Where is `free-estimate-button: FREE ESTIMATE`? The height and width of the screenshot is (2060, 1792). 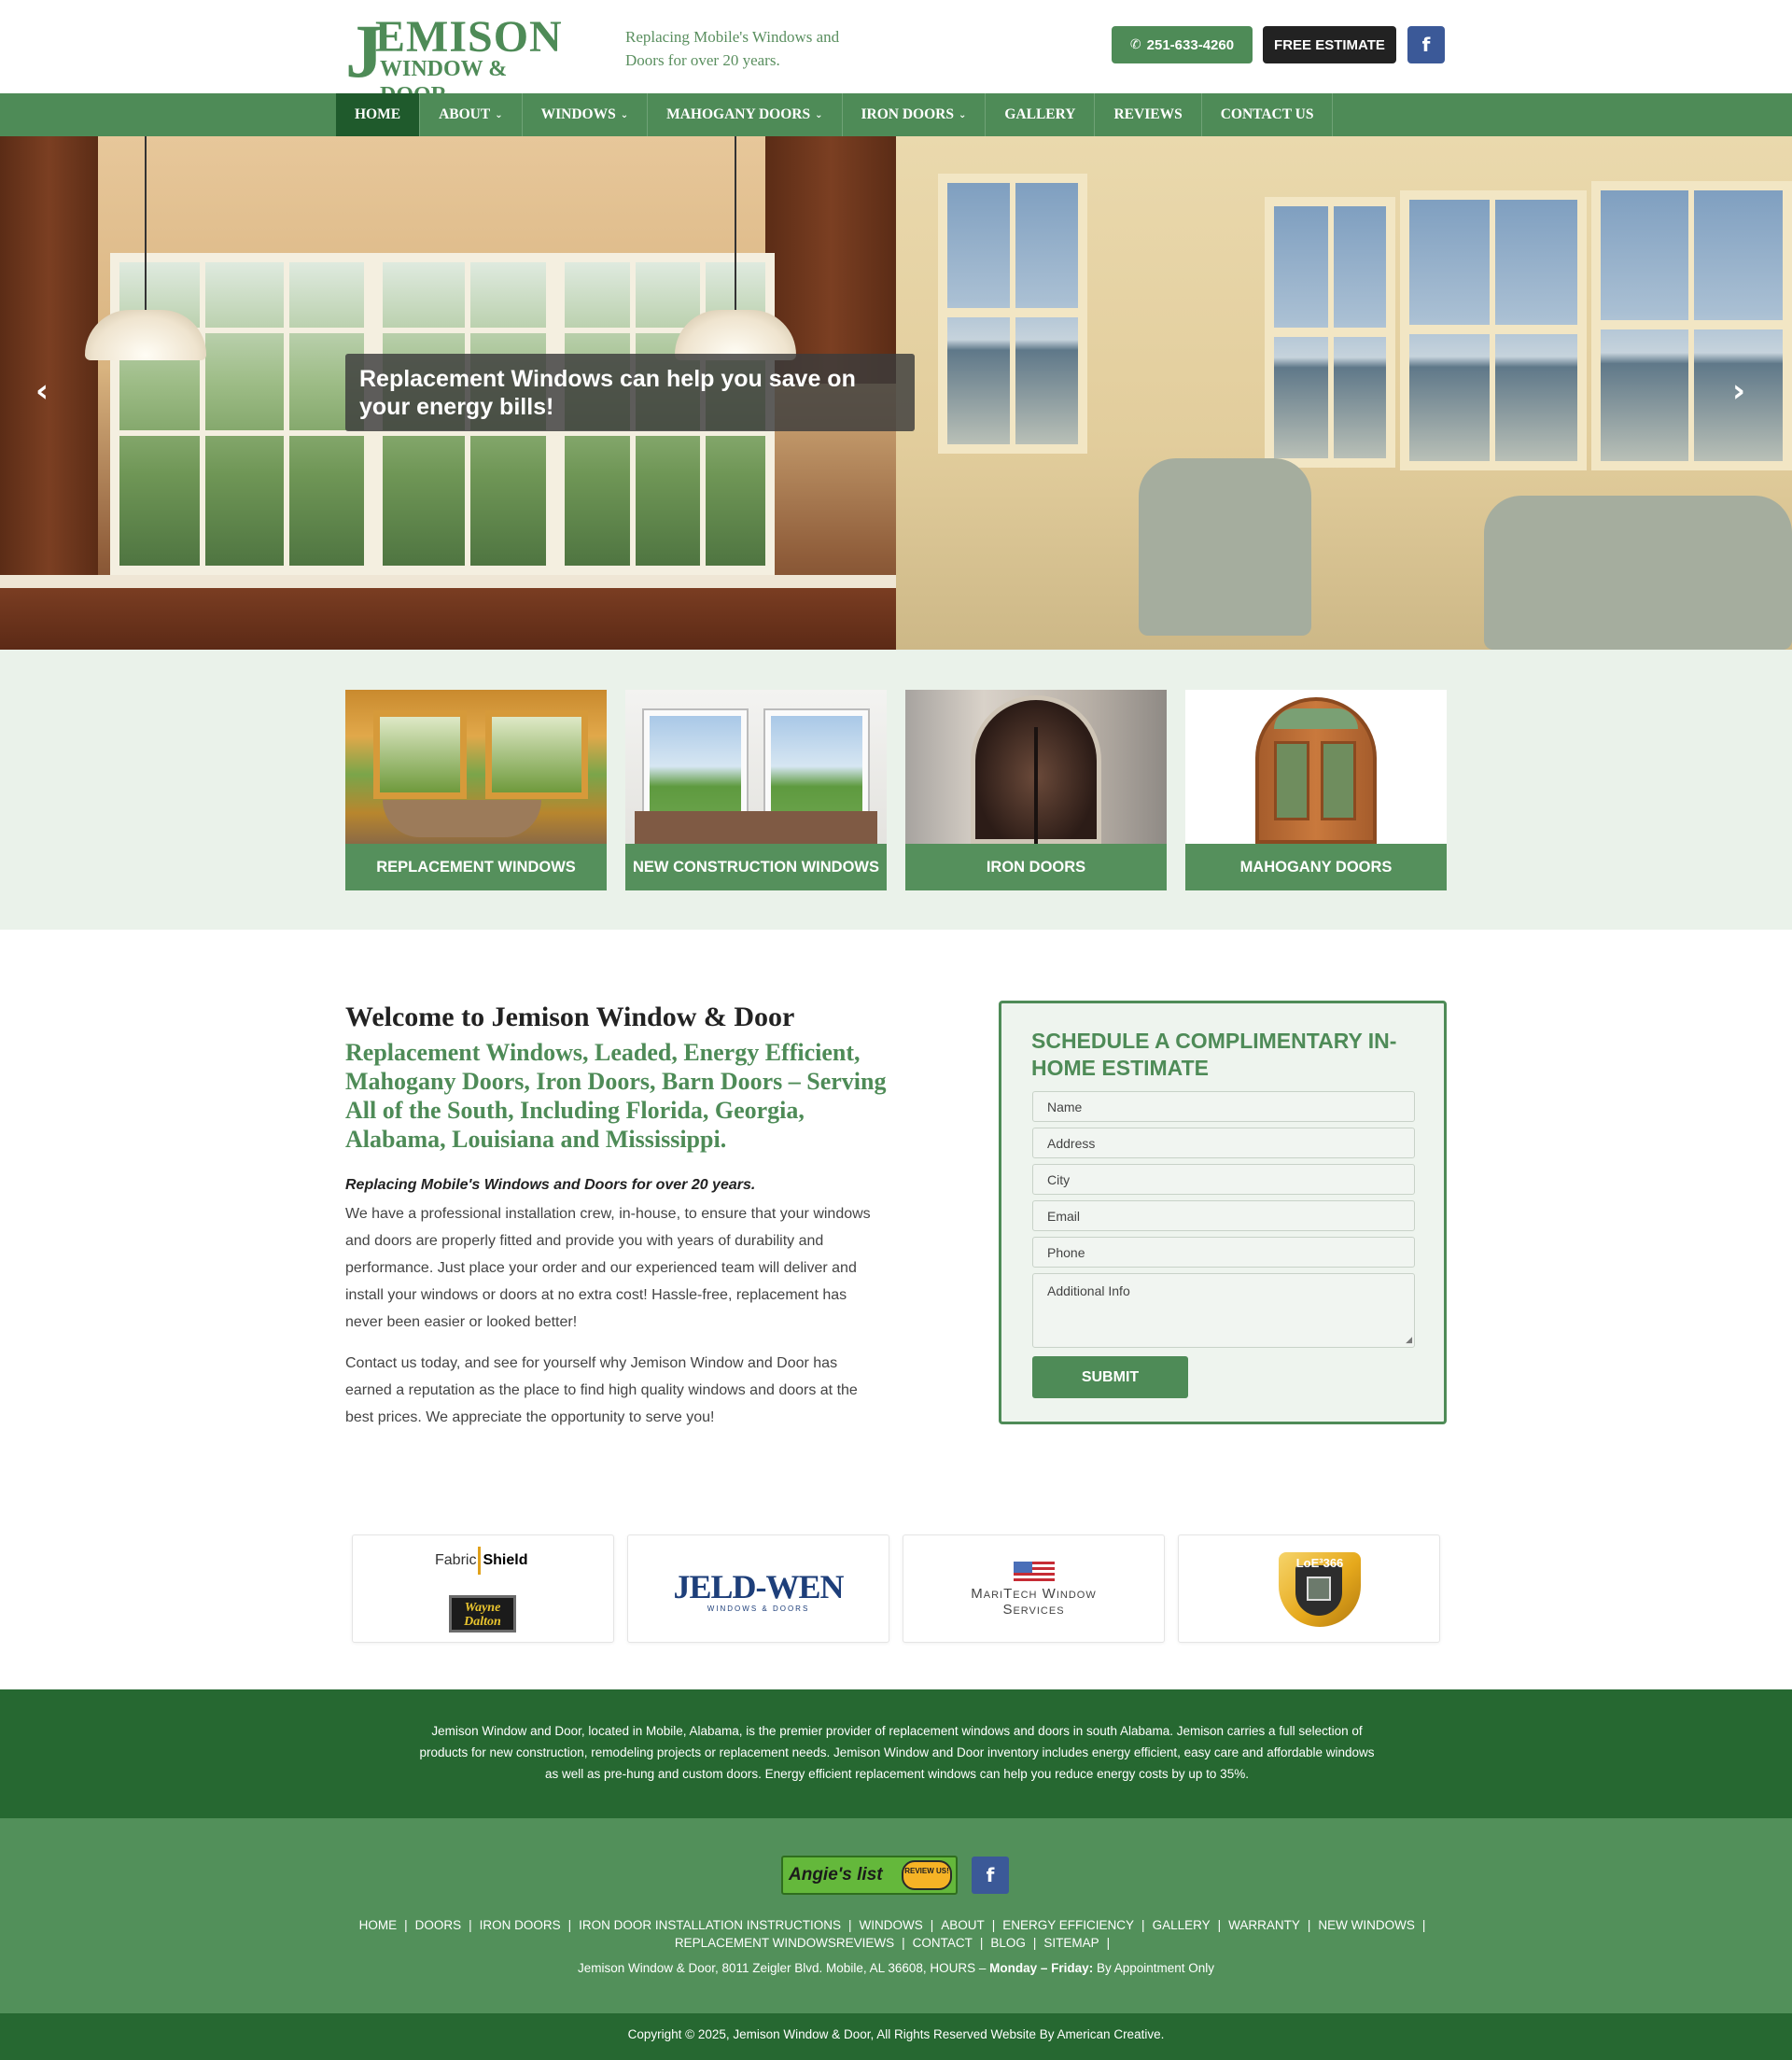 free-estimate-button: FREE ESTIMATE is located at coordinates (1329, 44).